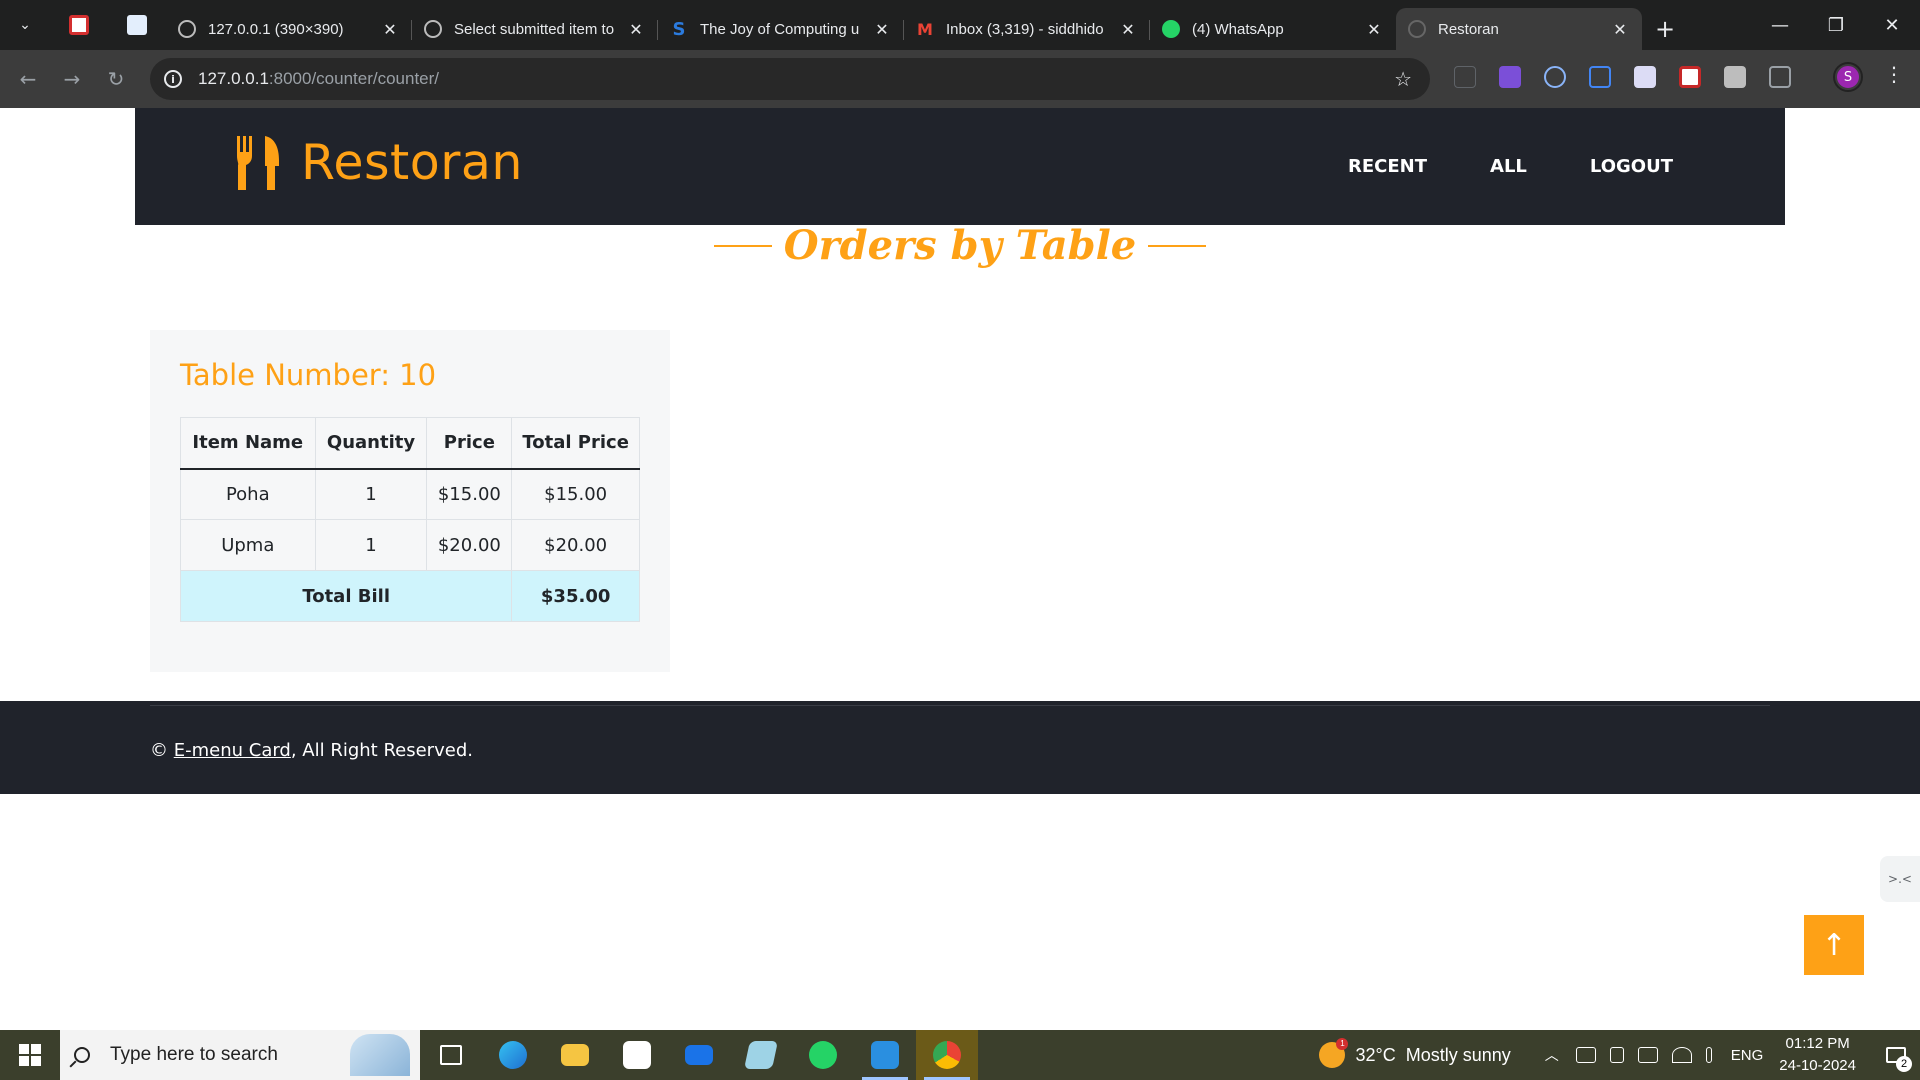 The width and height of the screenshot is (1920, 1080). Describe the element at coordinates (469, 494) in the screenshot. I see `price-cell: $15.00` at that location.